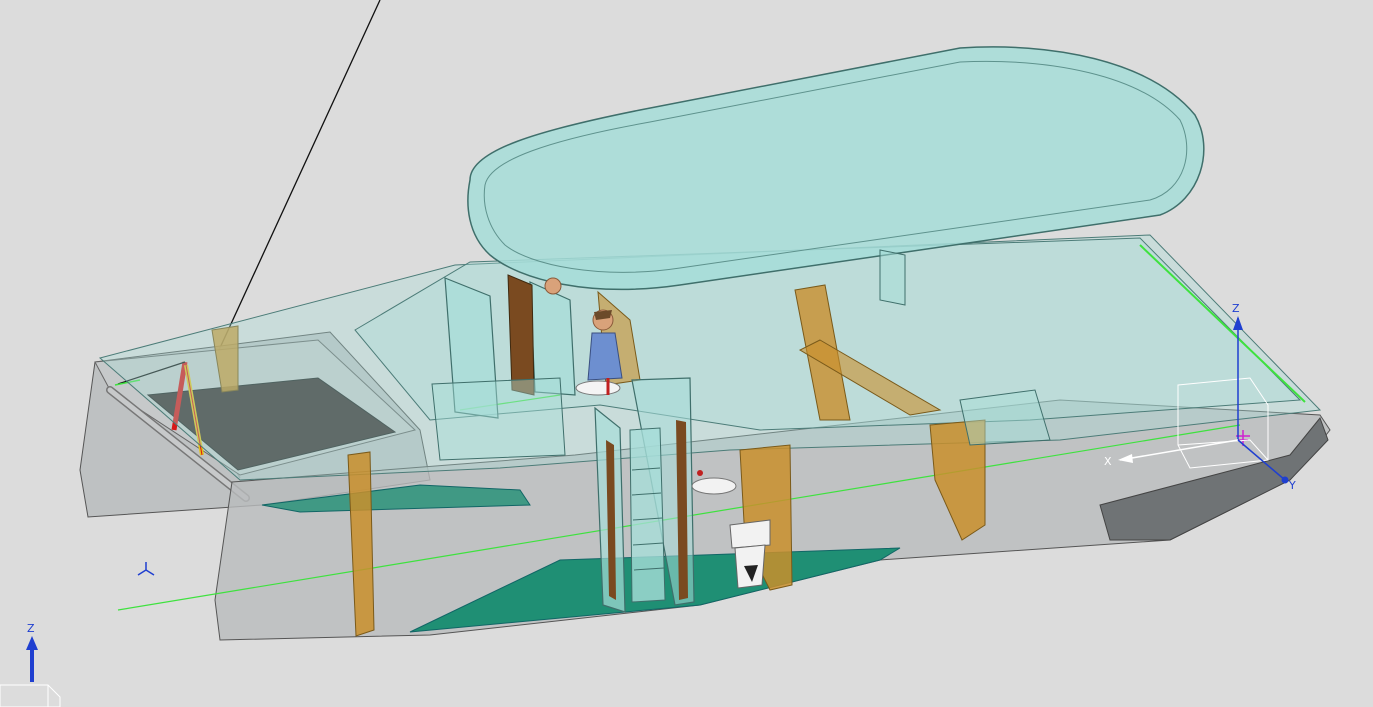  I want to click on y-axis-label: Y, so click(1292, 485).